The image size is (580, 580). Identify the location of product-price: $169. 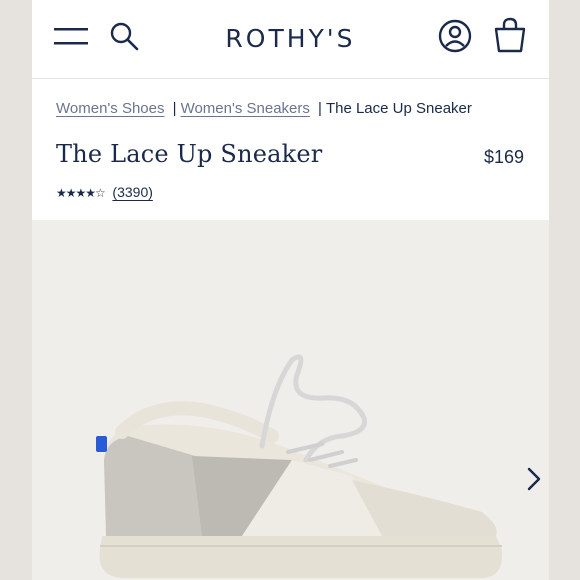
(503, 157).